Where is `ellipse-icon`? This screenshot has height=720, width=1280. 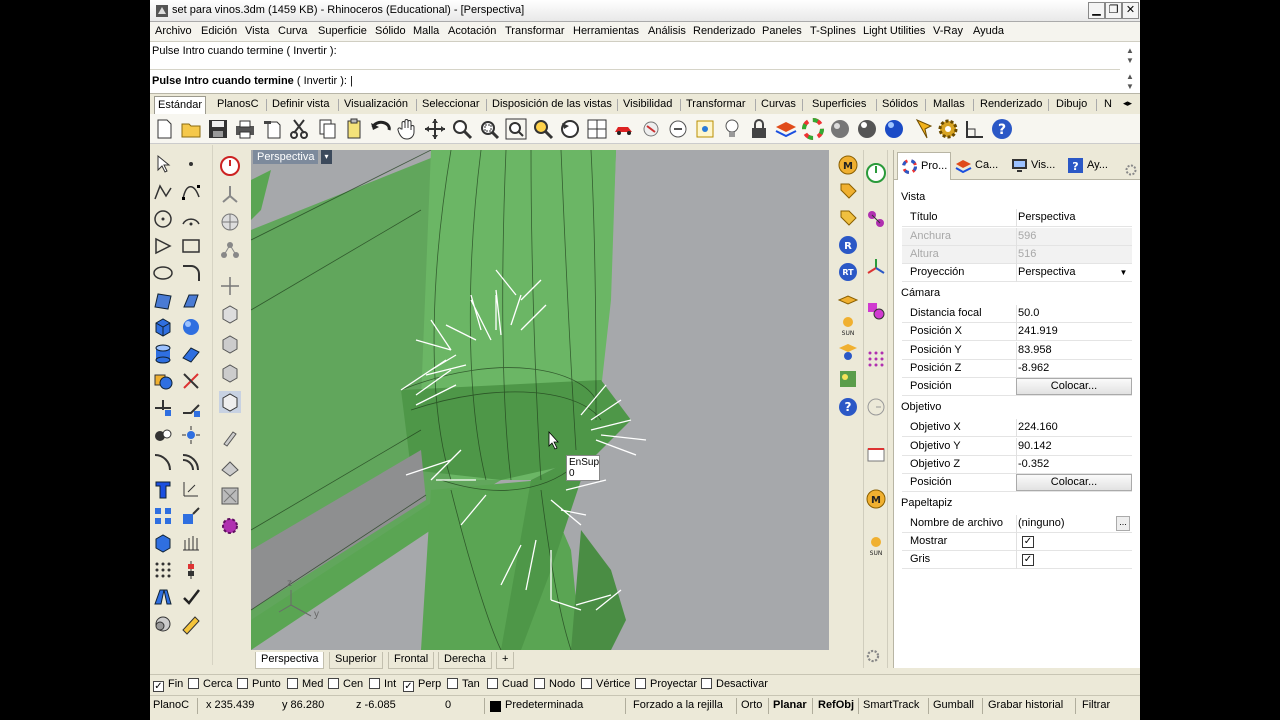 ellipse-icon is located at coordinates (163, 273).